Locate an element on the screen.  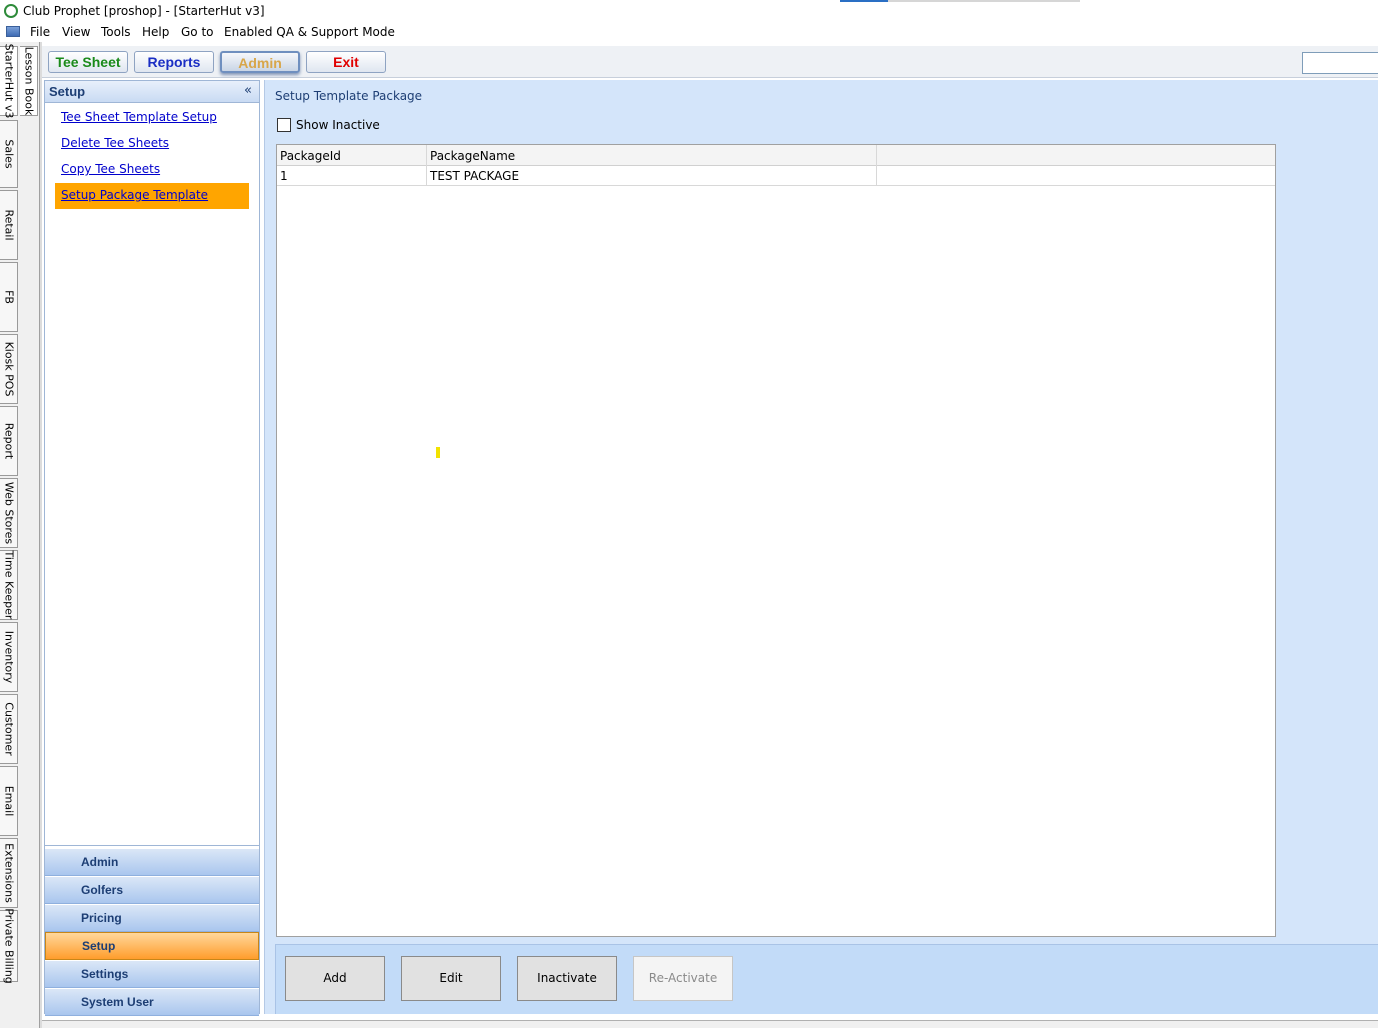
status-bar is located at coordinates (710, 1024).